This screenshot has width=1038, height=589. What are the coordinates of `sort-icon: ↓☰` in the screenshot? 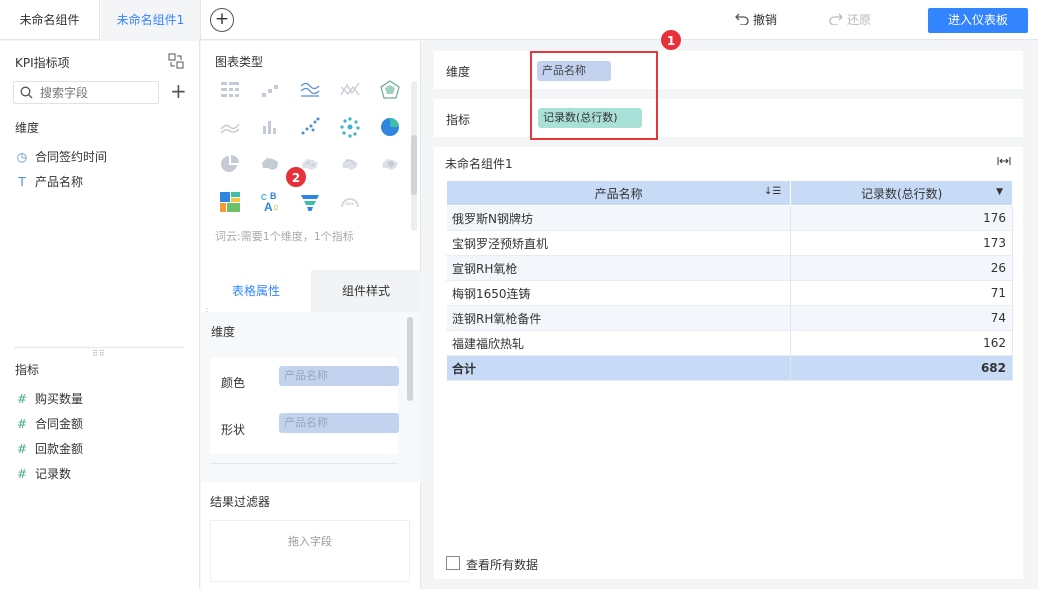 It's located at (772, 191).